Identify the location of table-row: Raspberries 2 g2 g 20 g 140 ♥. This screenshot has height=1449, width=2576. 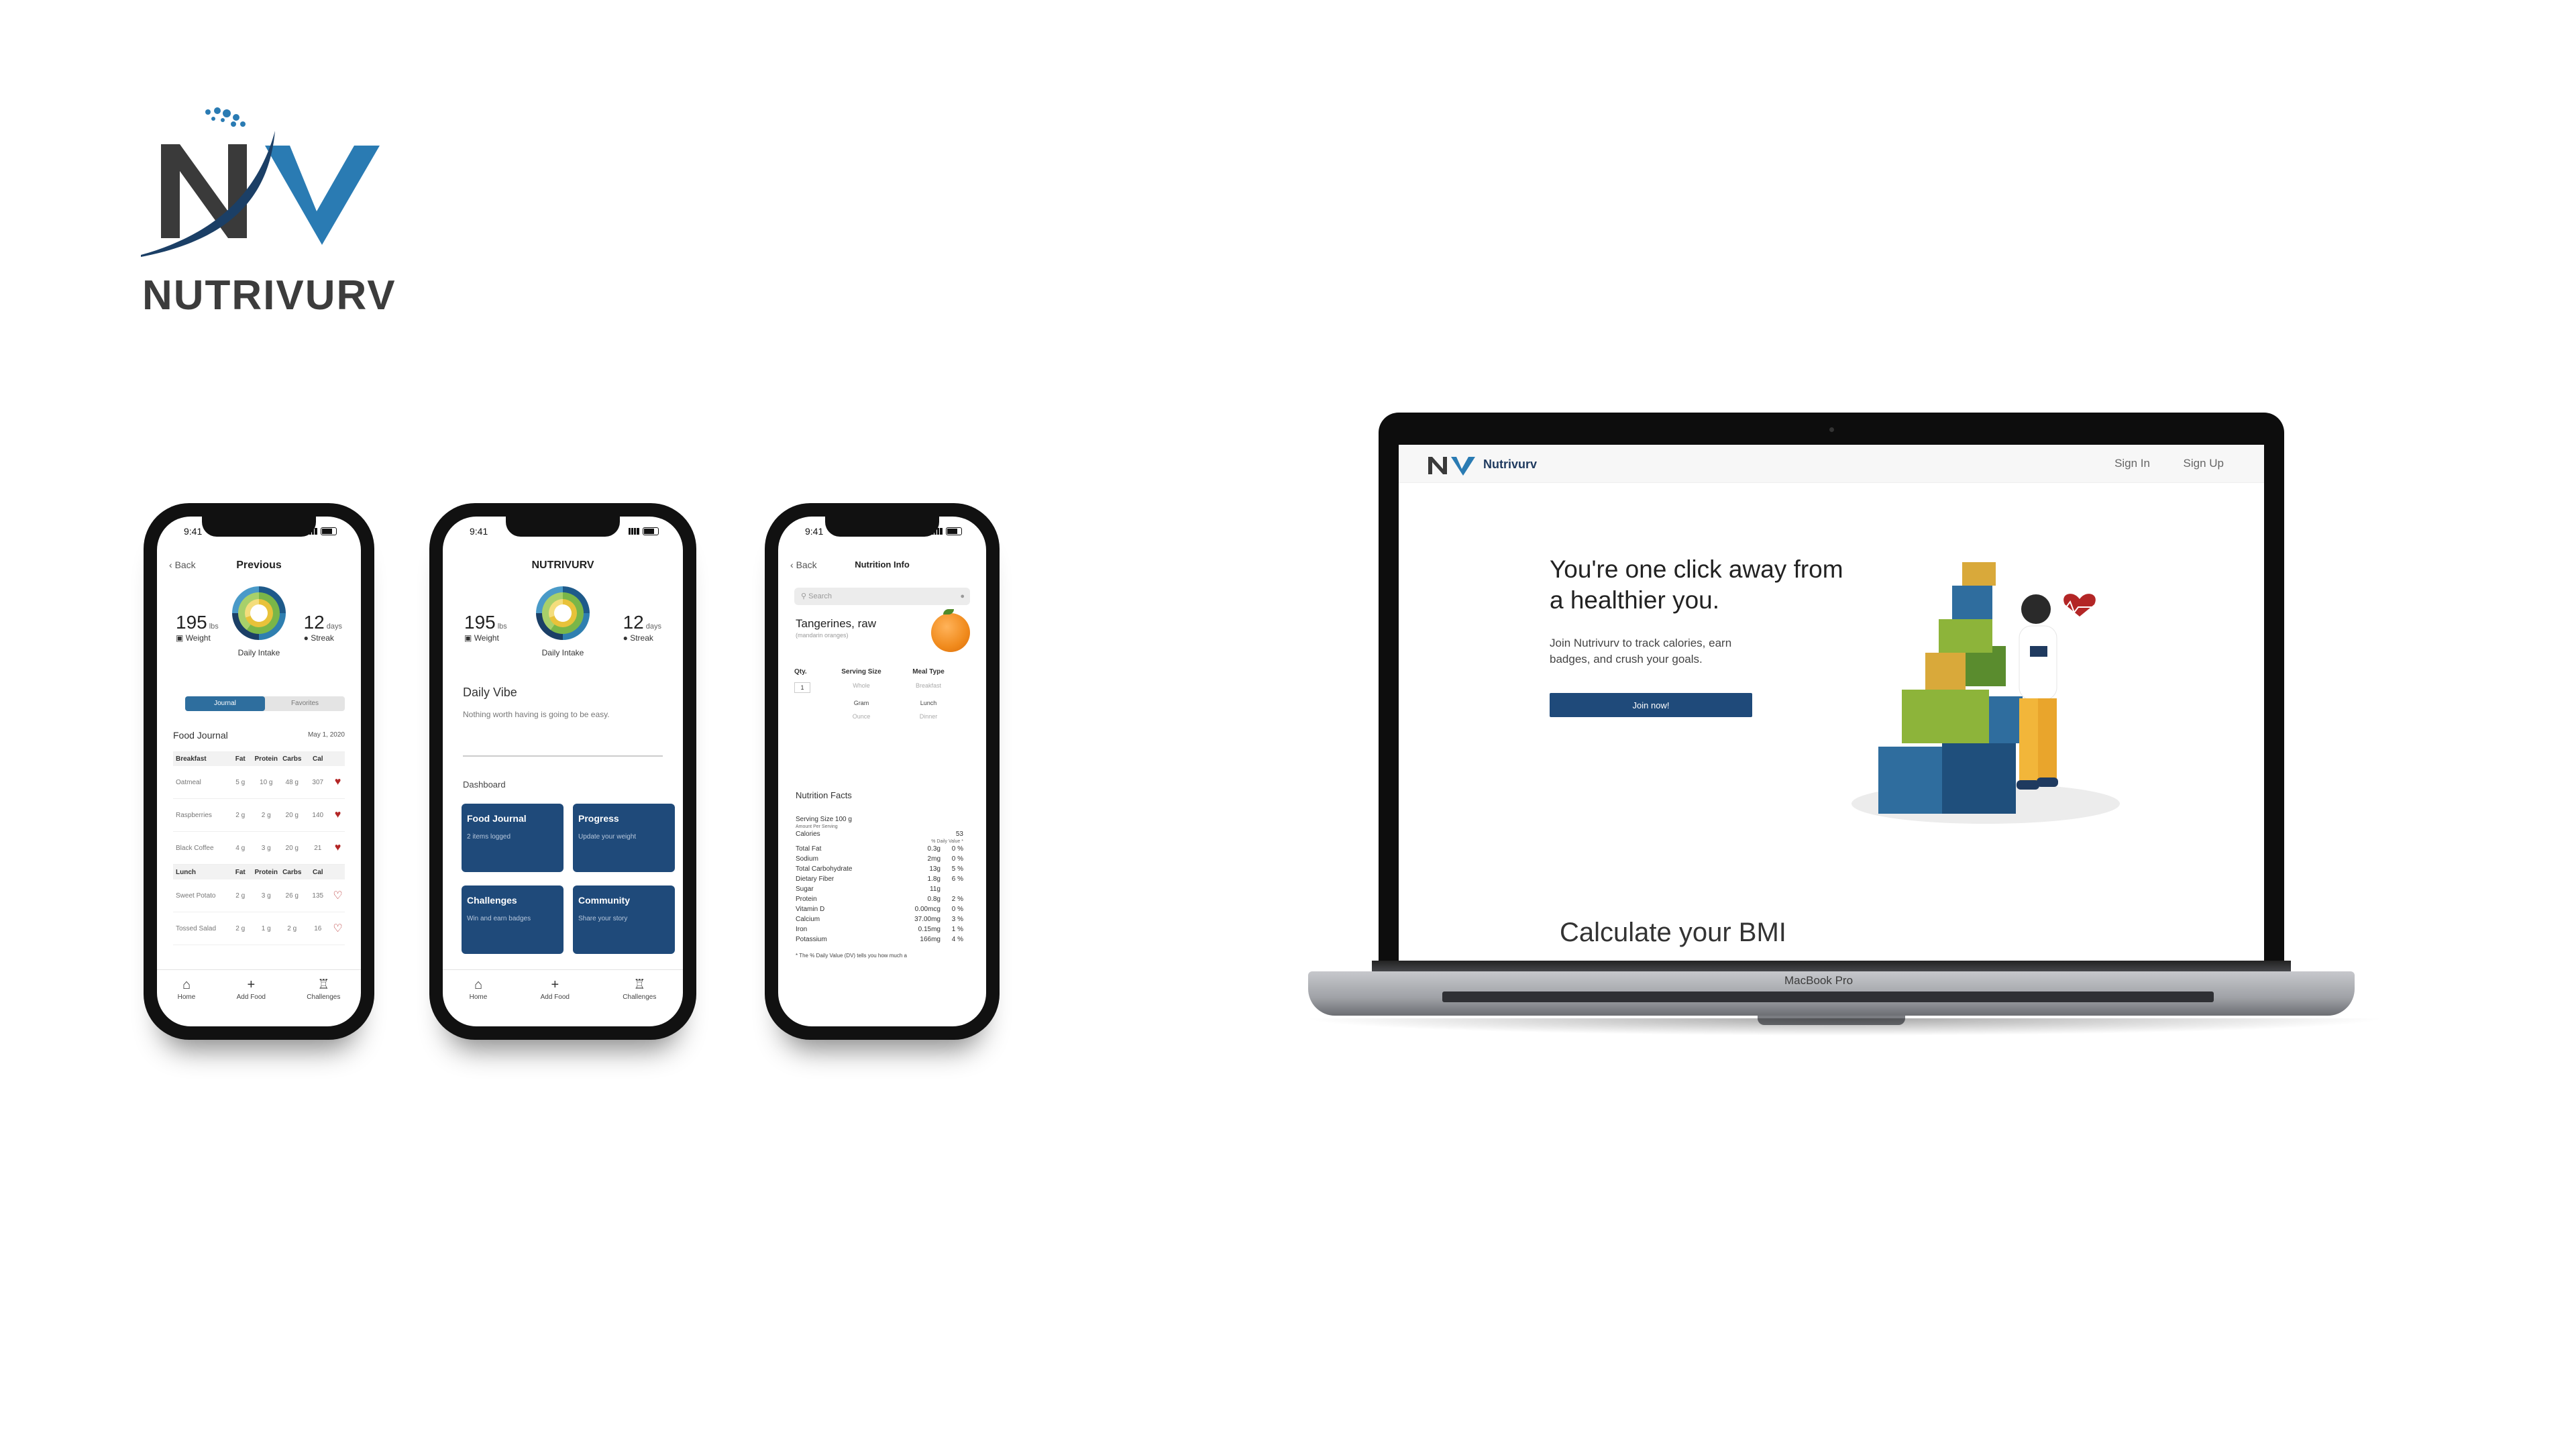
(259, 815).